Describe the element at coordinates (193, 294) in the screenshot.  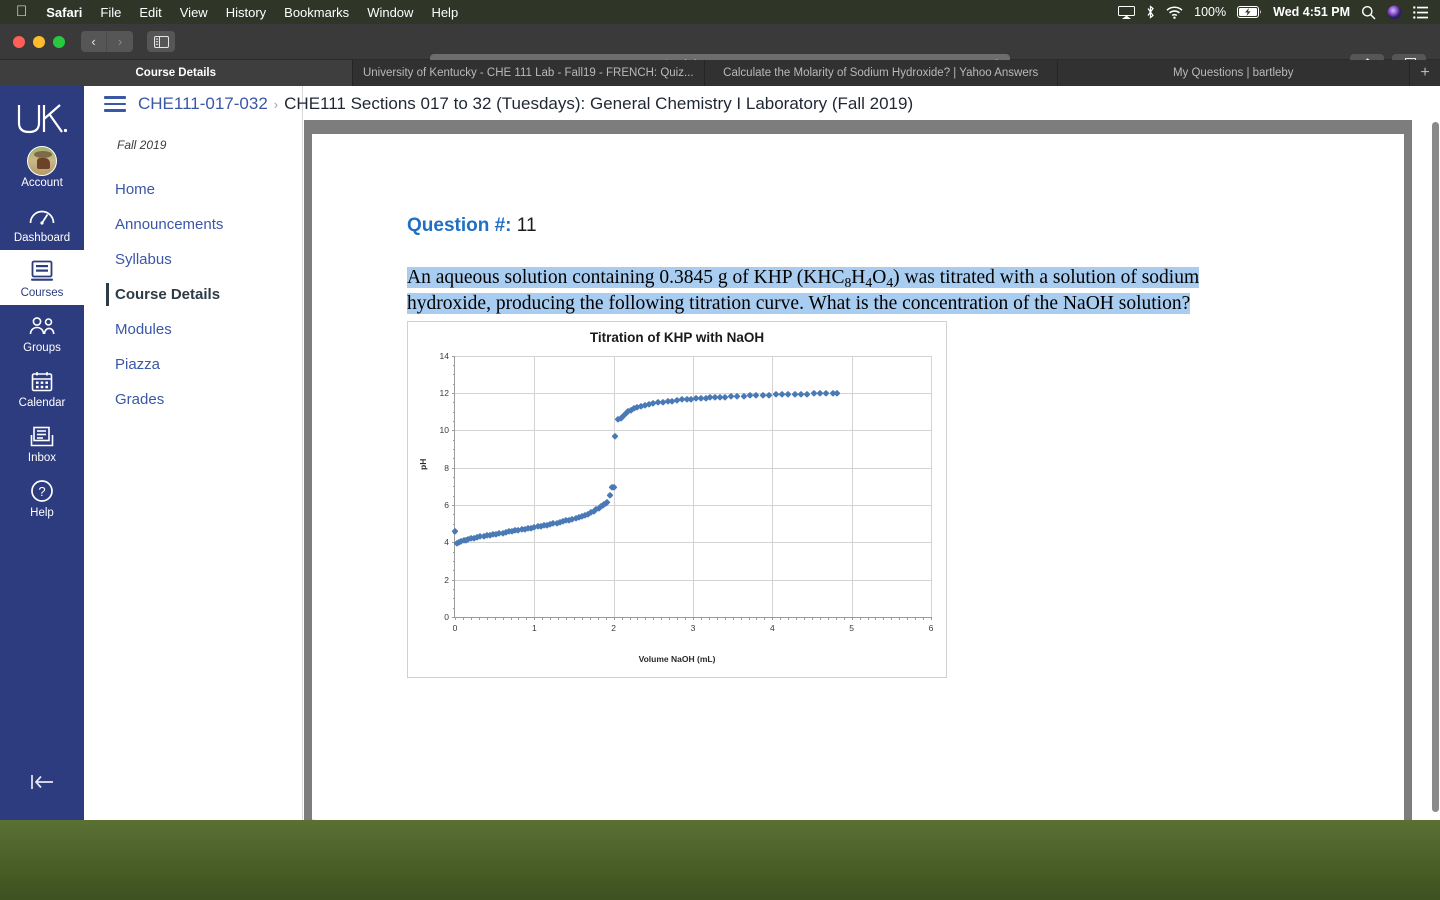
I see `course-nav-course-details: Course Details` at that location.